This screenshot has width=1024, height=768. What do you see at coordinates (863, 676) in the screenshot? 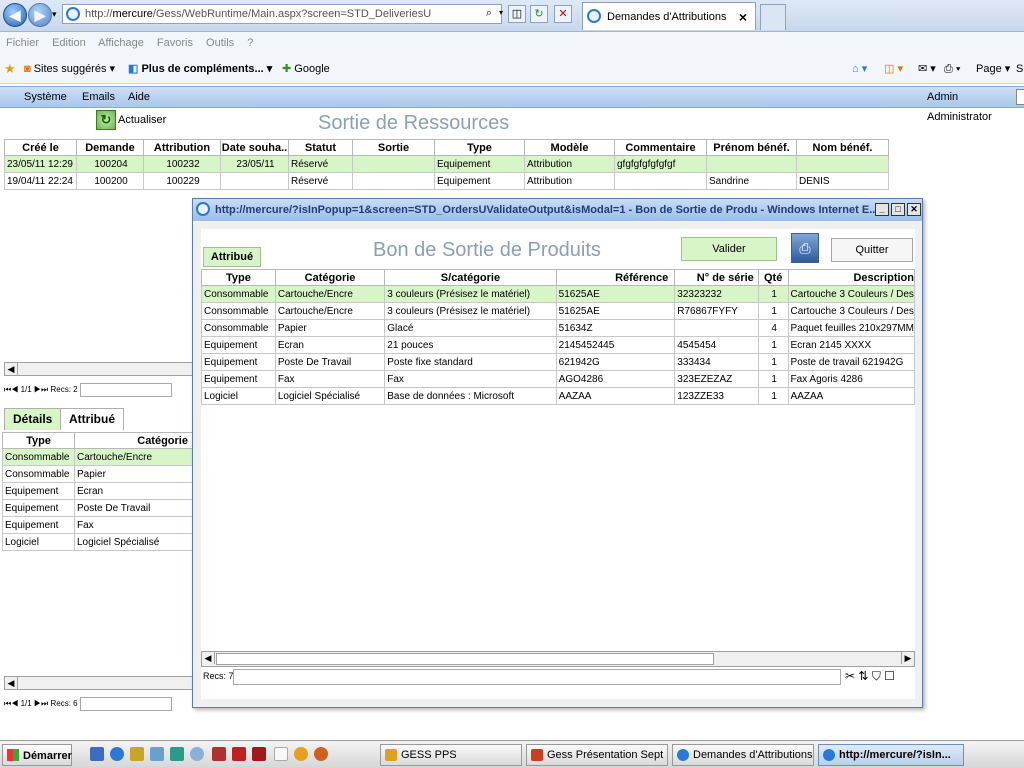
I see `sort-az-icon: ⇅` at bounding box center [863, 676].